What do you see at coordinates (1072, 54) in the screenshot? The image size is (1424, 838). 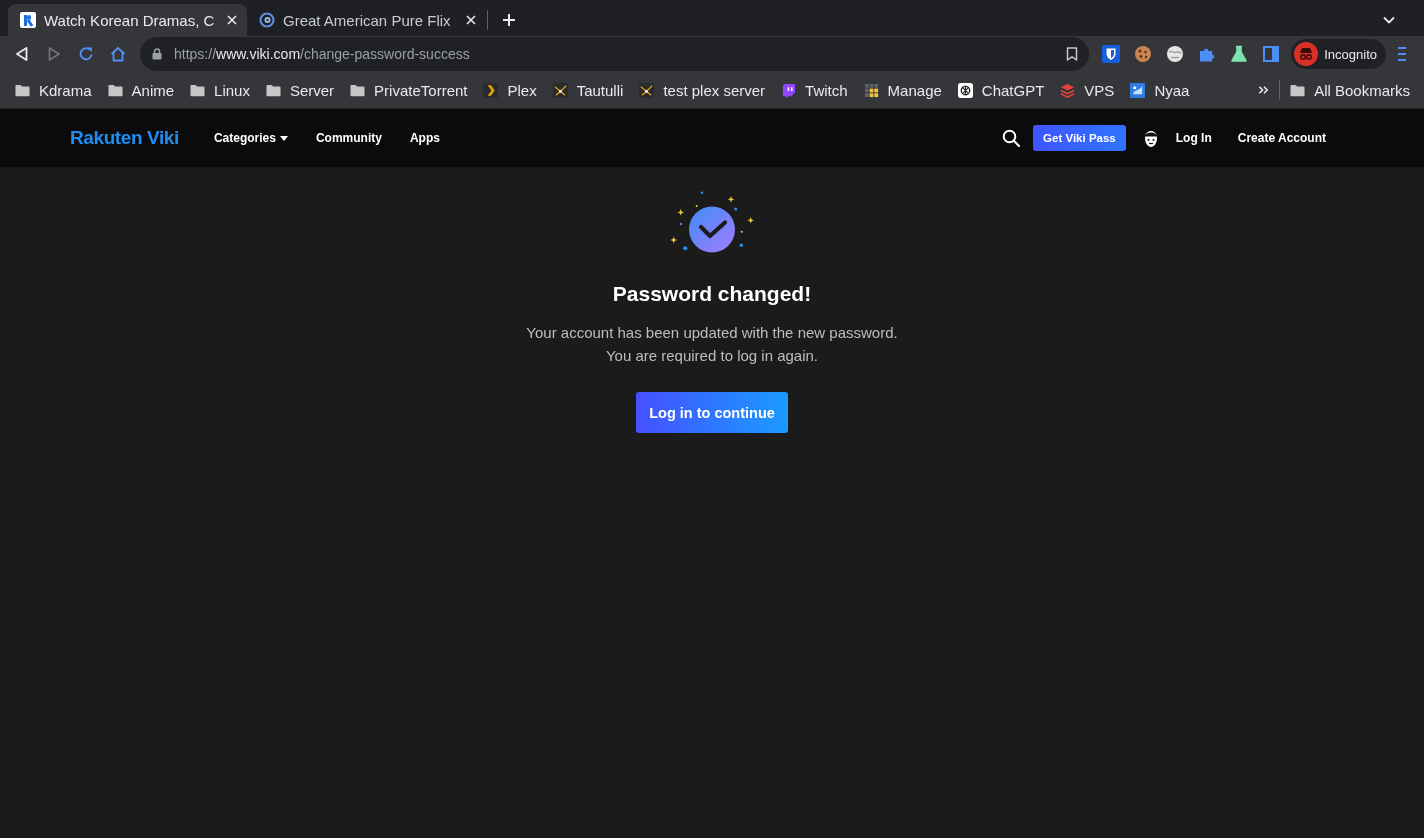 I see `bookmark-icon` at bounding box center [1072, 54].